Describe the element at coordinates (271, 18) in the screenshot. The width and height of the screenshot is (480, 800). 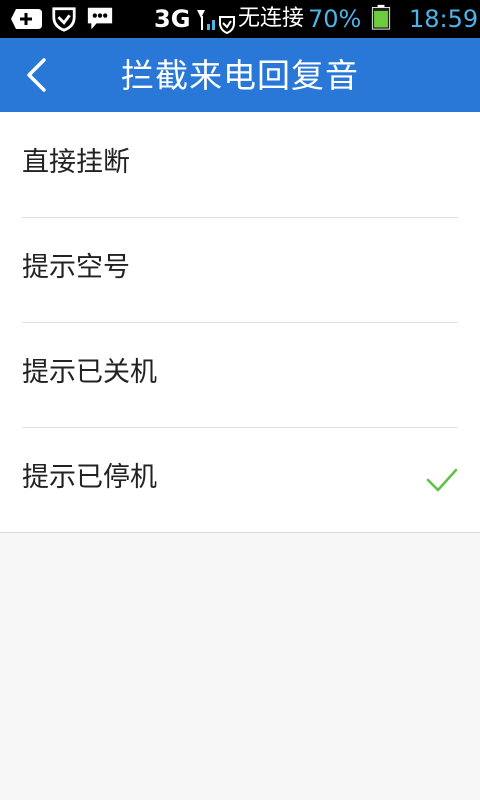
I see `notification-text: 无连接` at that location.